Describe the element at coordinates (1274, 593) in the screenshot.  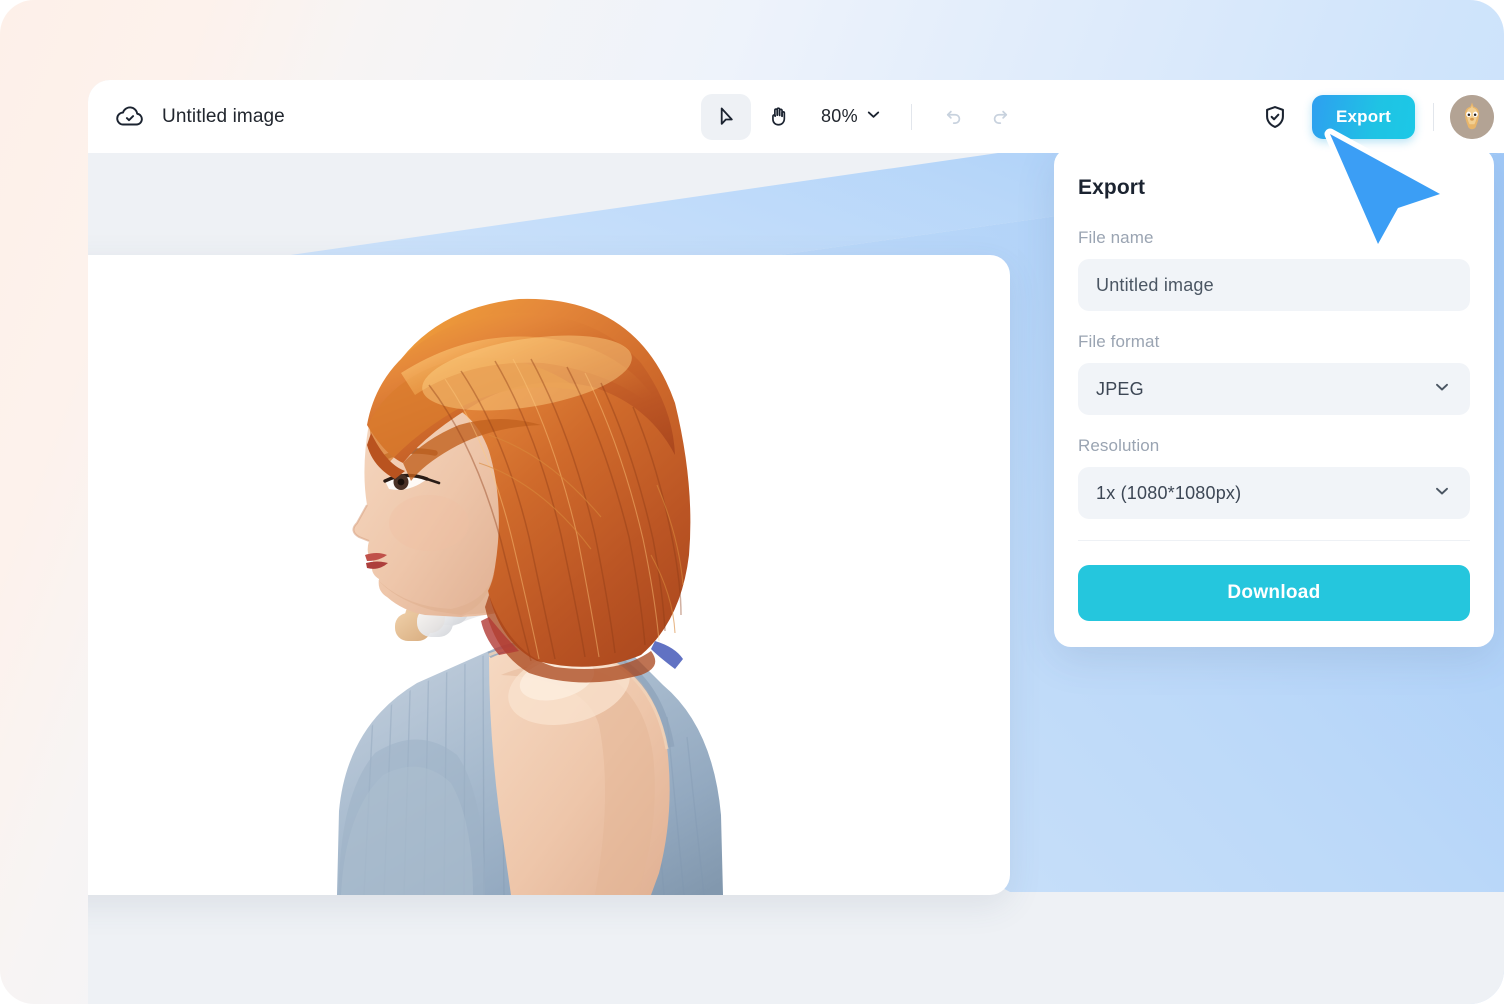
I see `download-button: Download` at that location.